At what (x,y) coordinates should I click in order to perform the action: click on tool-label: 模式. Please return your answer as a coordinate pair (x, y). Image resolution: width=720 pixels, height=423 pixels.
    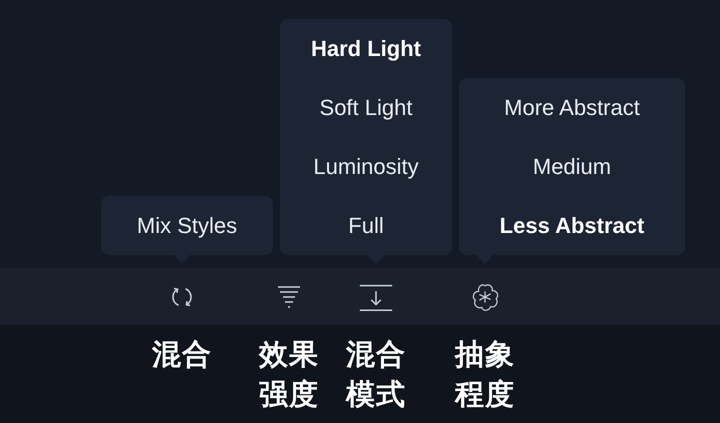
    Looking at the image, I should click on (376, 395).